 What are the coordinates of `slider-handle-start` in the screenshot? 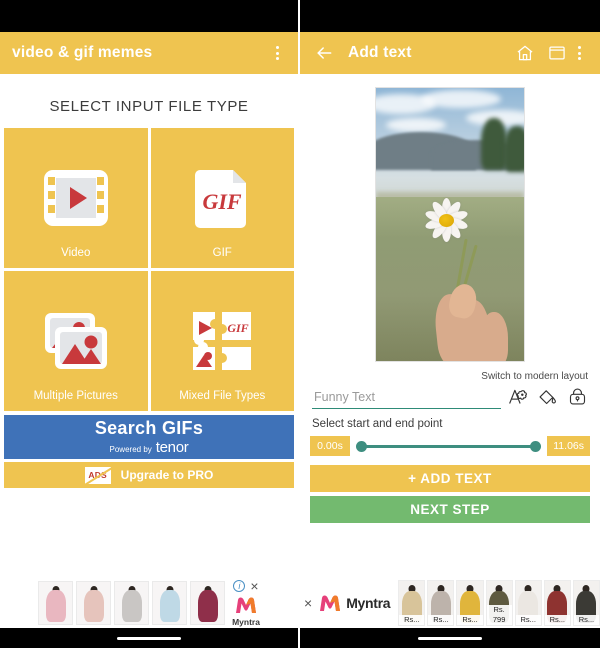 It's located at (361, 446).